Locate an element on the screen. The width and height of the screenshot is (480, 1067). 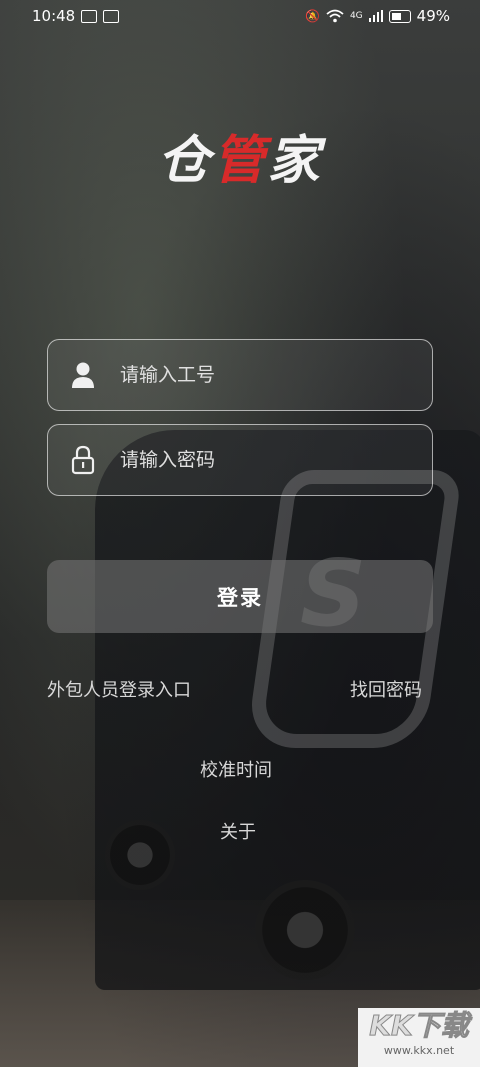
site-watermark: KK下载 www.kkx.net is located at coordinates (419, 1037).